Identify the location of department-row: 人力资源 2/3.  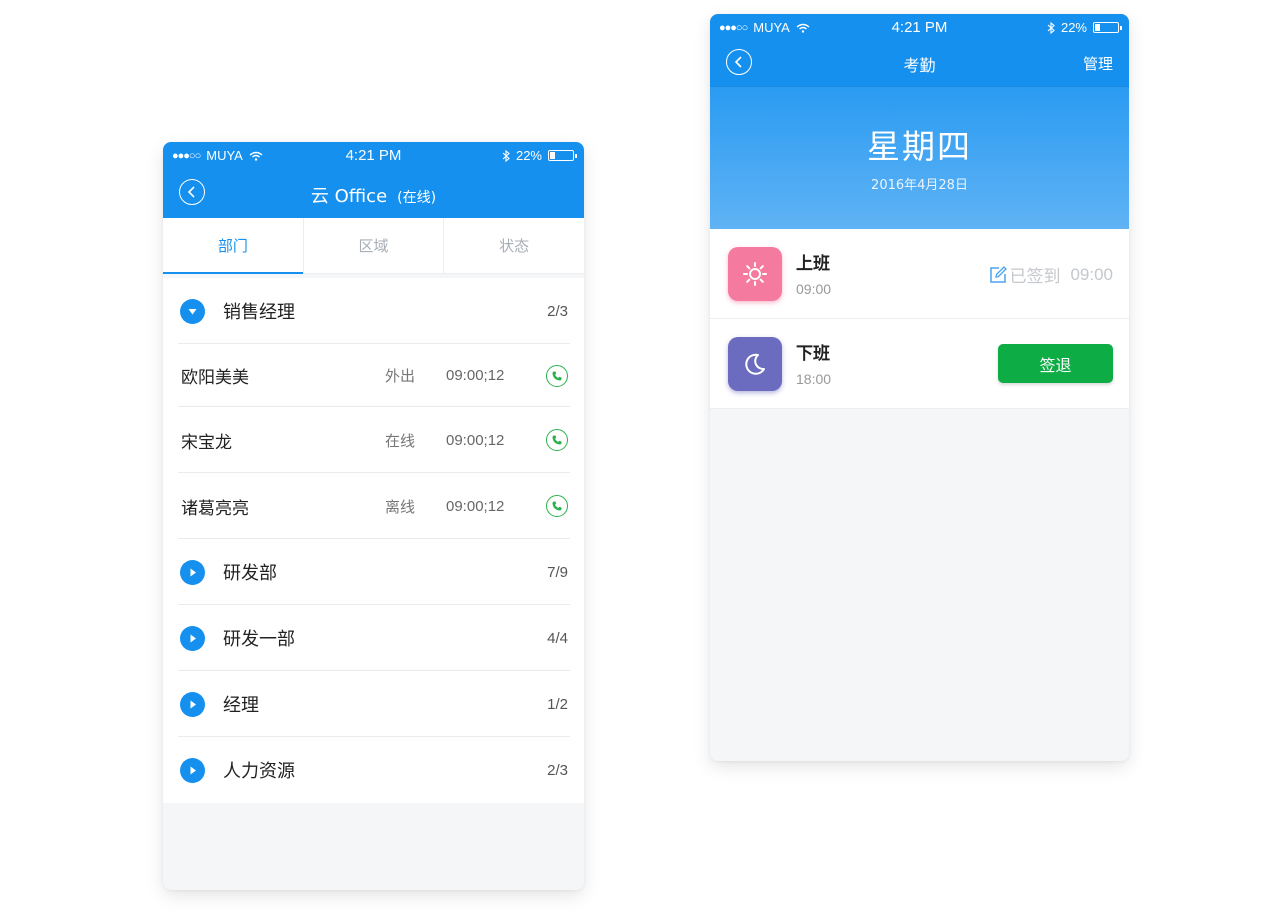
(373, 770).